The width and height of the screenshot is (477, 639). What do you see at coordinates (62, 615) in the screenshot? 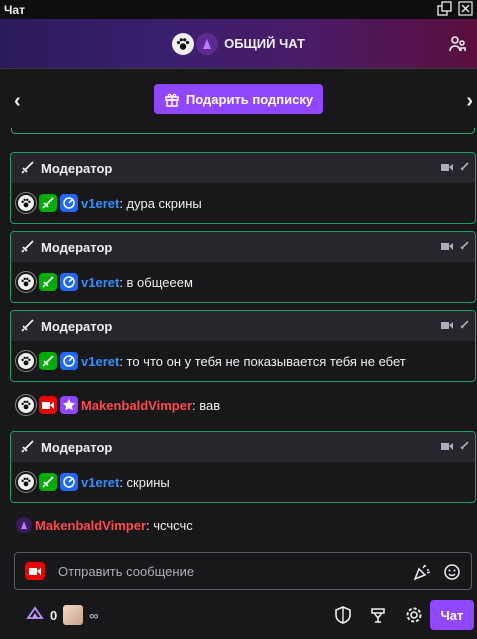
I see `channel-points: 0 ∞` at bounding box center [62, 615].